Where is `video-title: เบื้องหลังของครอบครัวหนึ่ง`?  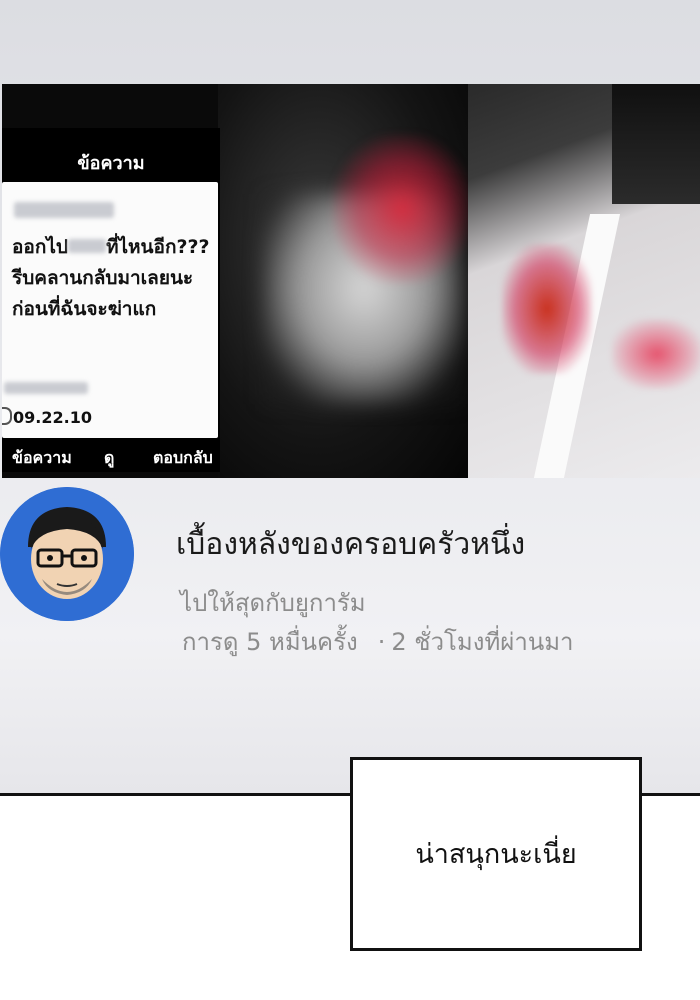
video-title: เบื้องหลังของครอบครัวหนึ่ง is located at coordinates (350, 544).